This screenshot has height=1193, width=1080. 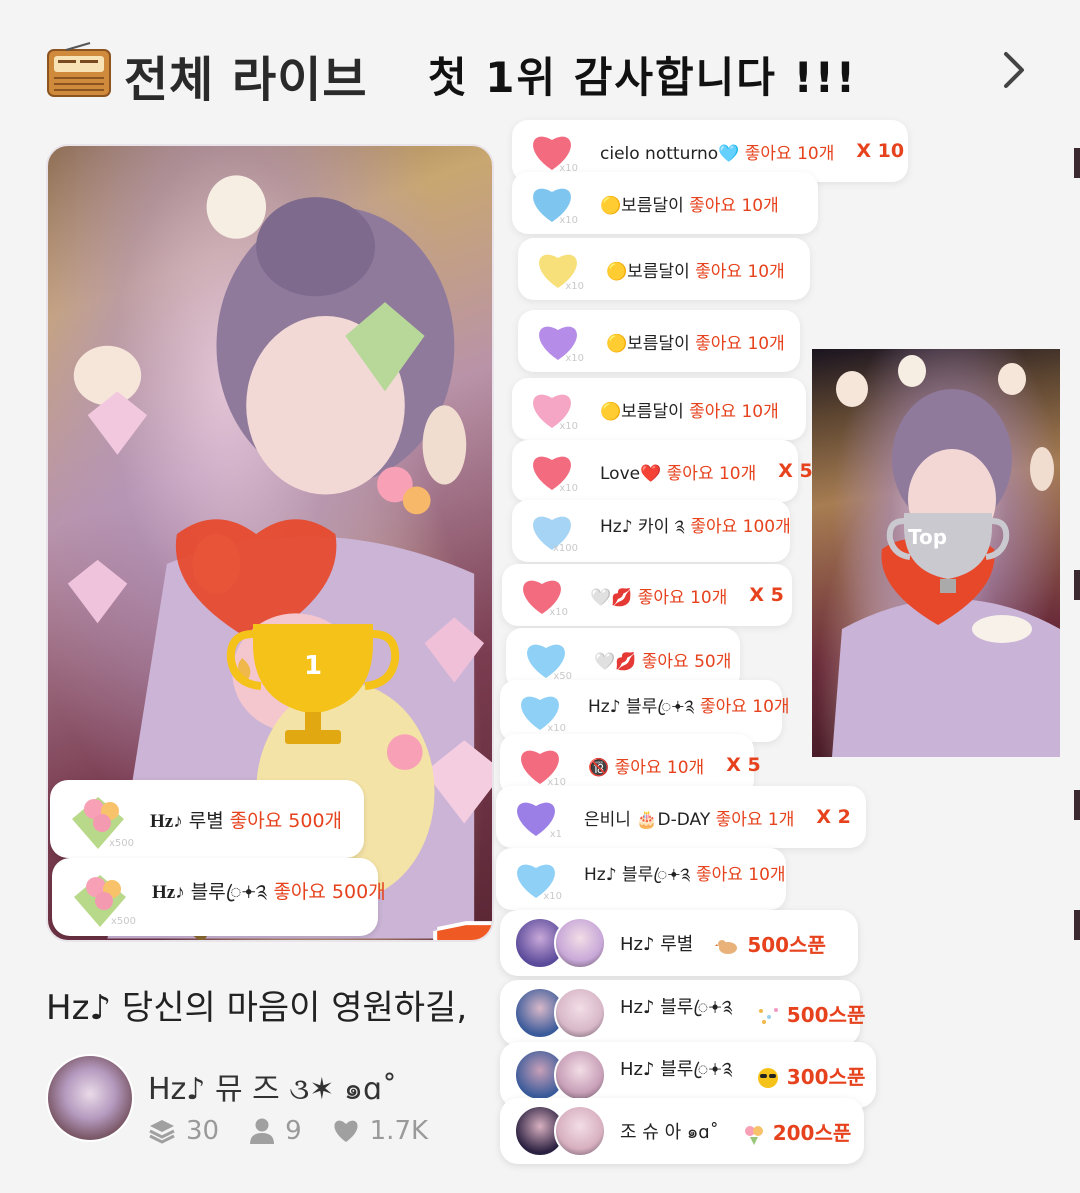 What do you see at coordinates (601, 767) in the screenshot?
I see `like-username: 🔞` at bounding box center [601, 767].